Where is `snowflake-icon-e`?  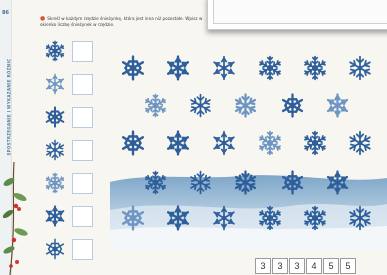 snowflake-icon-e is located at coordinates (55, 183).